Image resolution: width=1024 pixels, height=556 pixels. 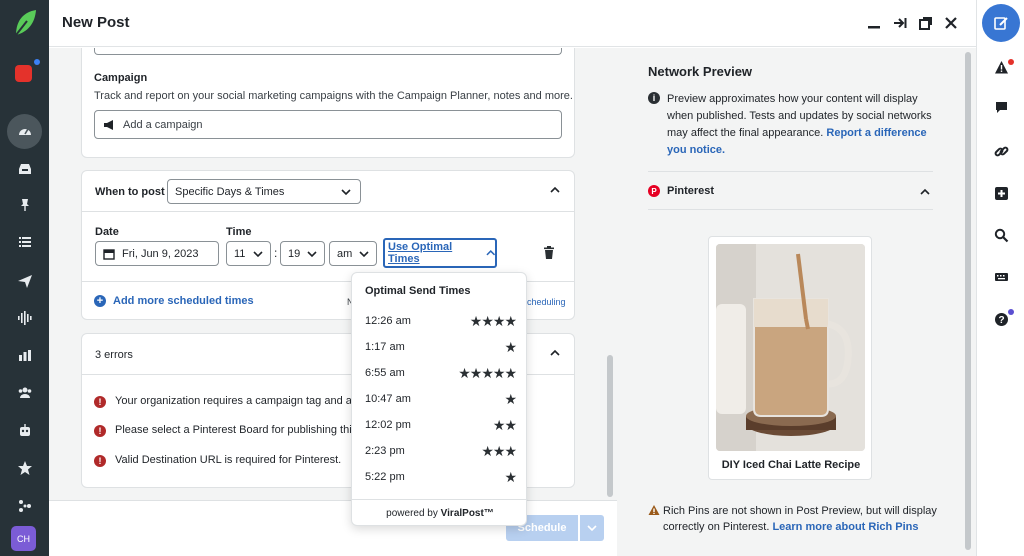 I want to click on right-toolbar: ?, so click(x=1000, y=278).